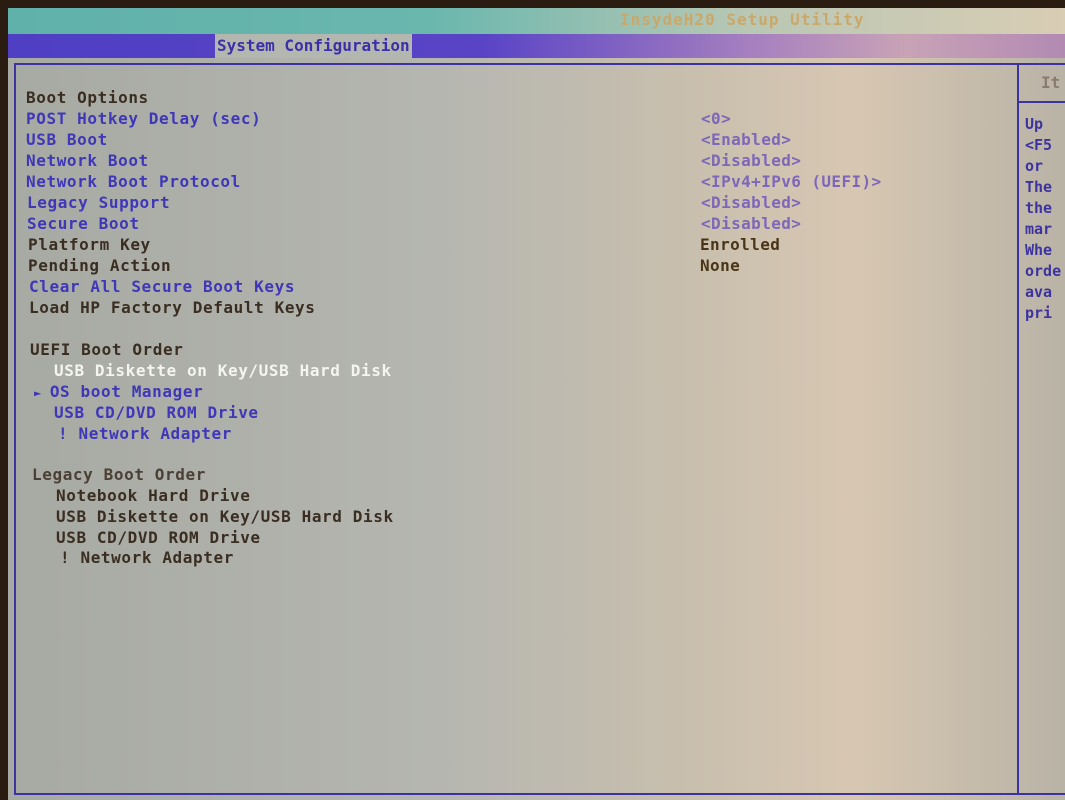 This screenshot has width=1065, height=800. I want to click on help-line: <F5, so click(1039, 145).